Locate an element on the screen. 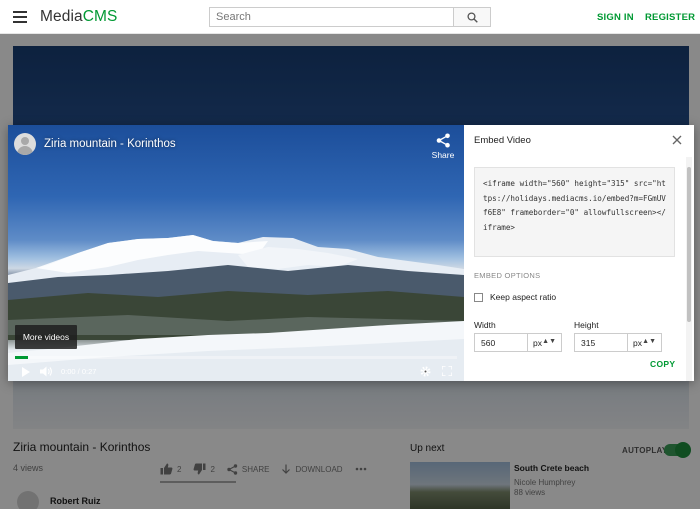 The width and height of the screenshot is (700, 509). logo-accent-text: CMS is located at coordinates (100, 16).